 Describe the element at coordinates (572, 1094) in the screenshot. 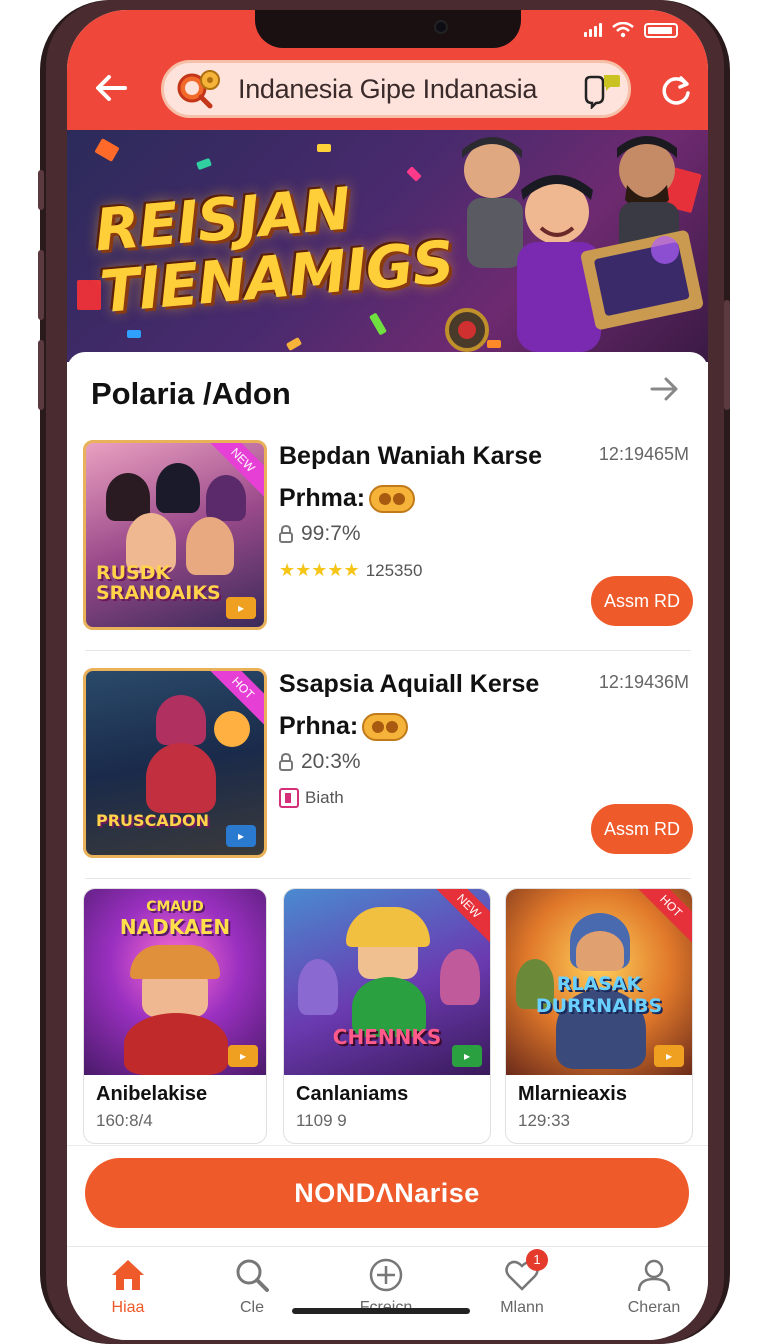

I see `grid-card-name: Mlarnieaxis` at that location.